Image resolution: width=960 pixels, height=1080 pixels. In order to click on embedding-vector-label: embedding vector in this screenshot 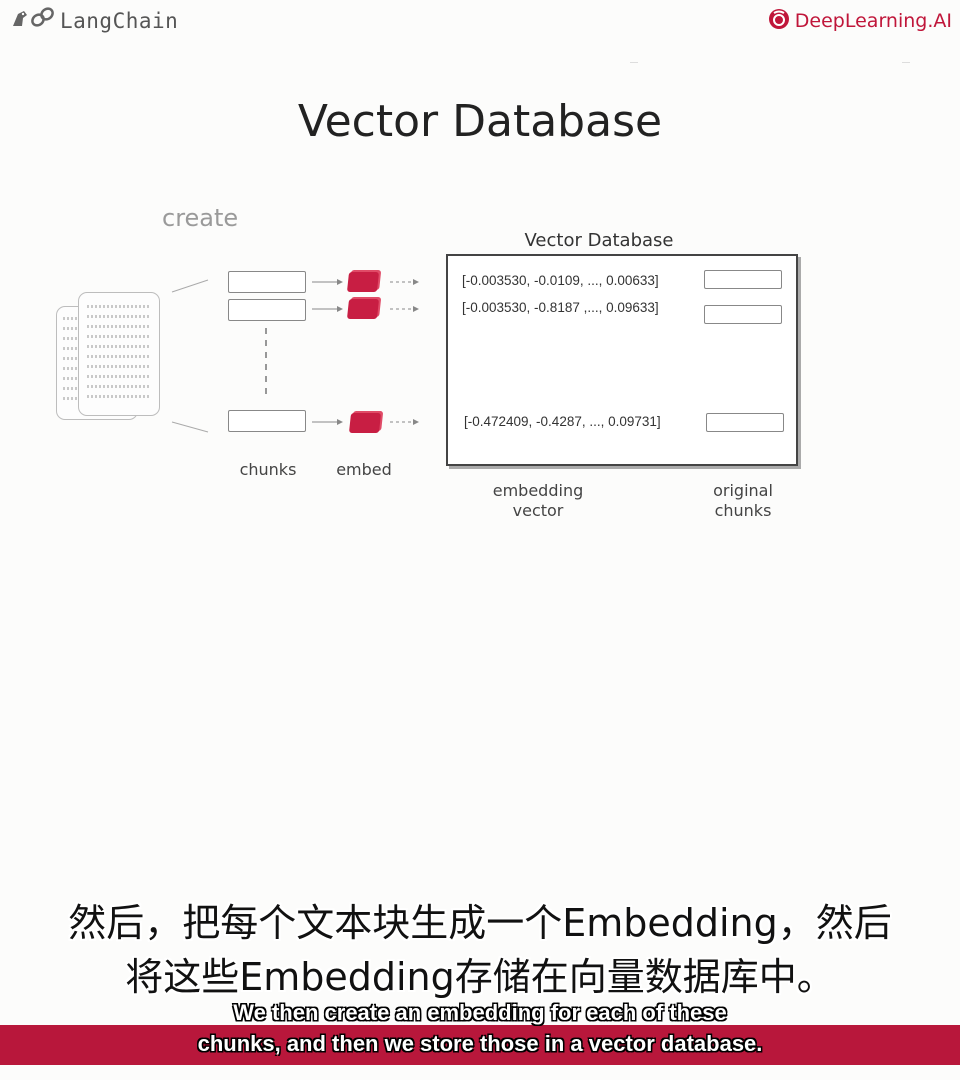, I will do `click(538, 501)`.